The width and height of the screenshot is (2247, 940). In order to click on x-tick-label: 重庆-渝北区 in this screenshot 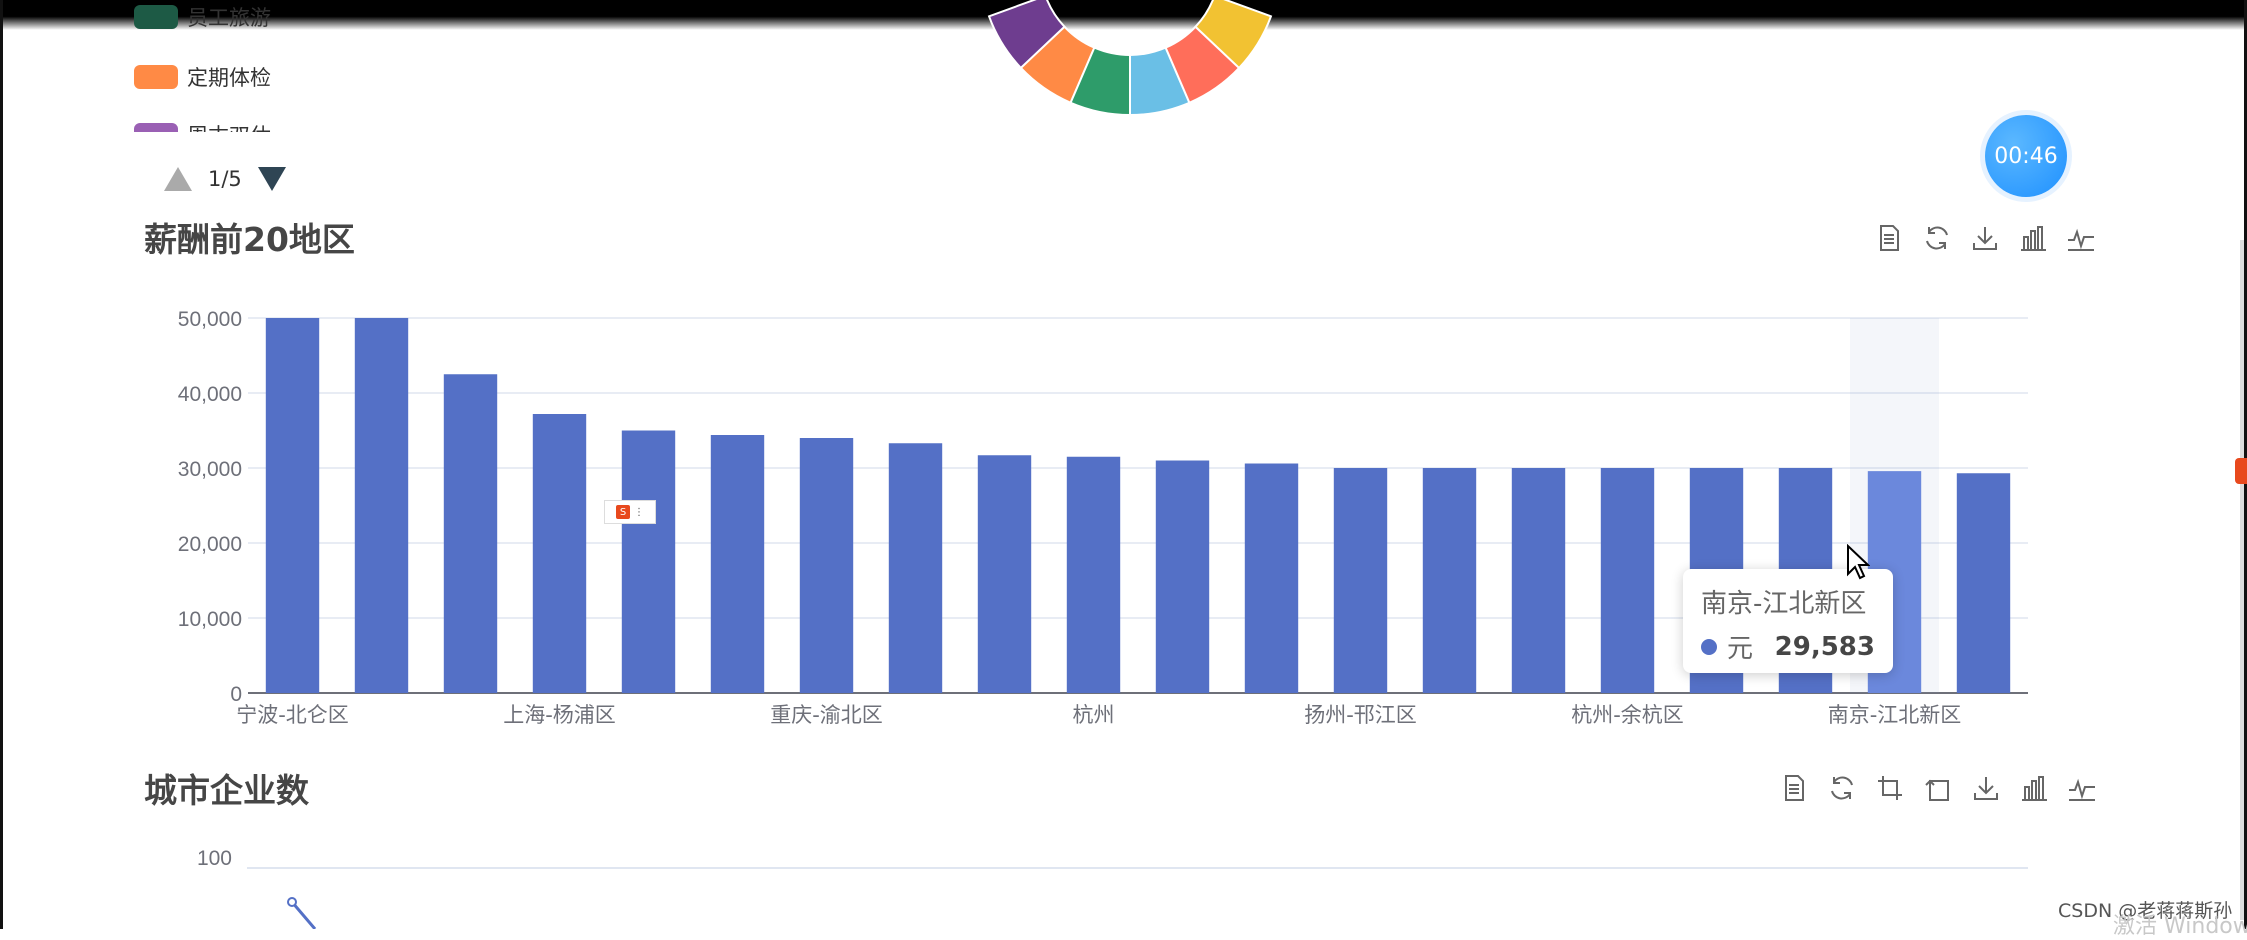, I will do `click(826, 715)`.